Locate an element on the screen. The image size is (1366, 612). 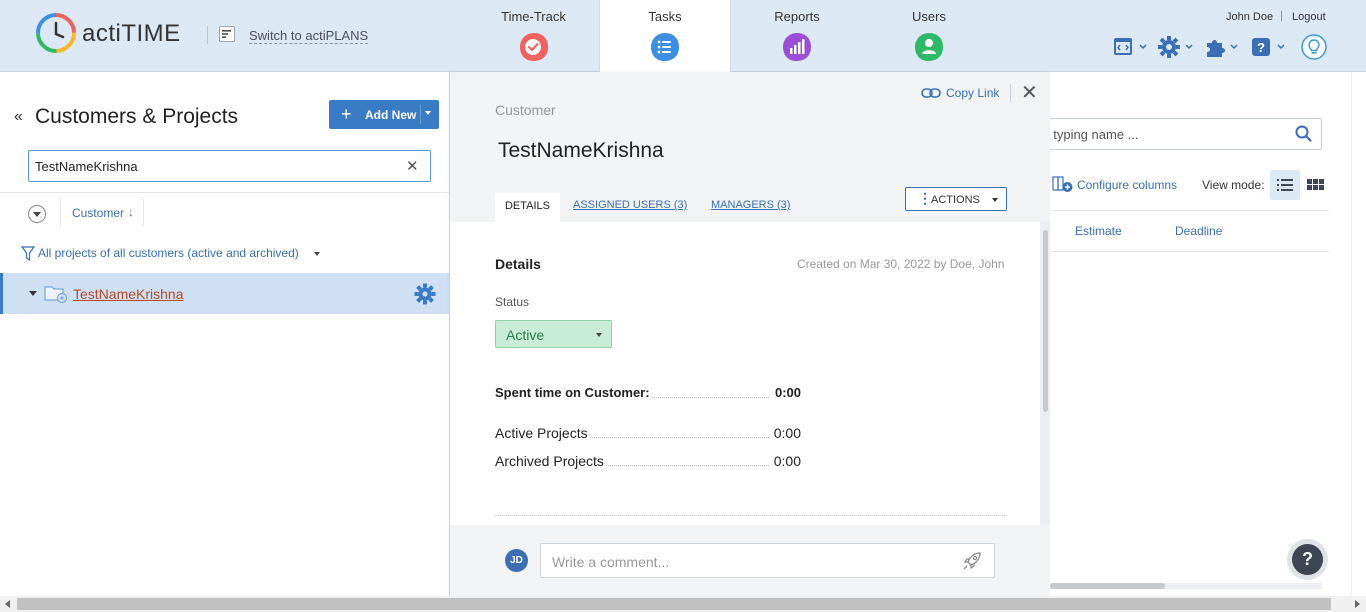
brand-name: actiTIME is located at coordinates (131, 33).